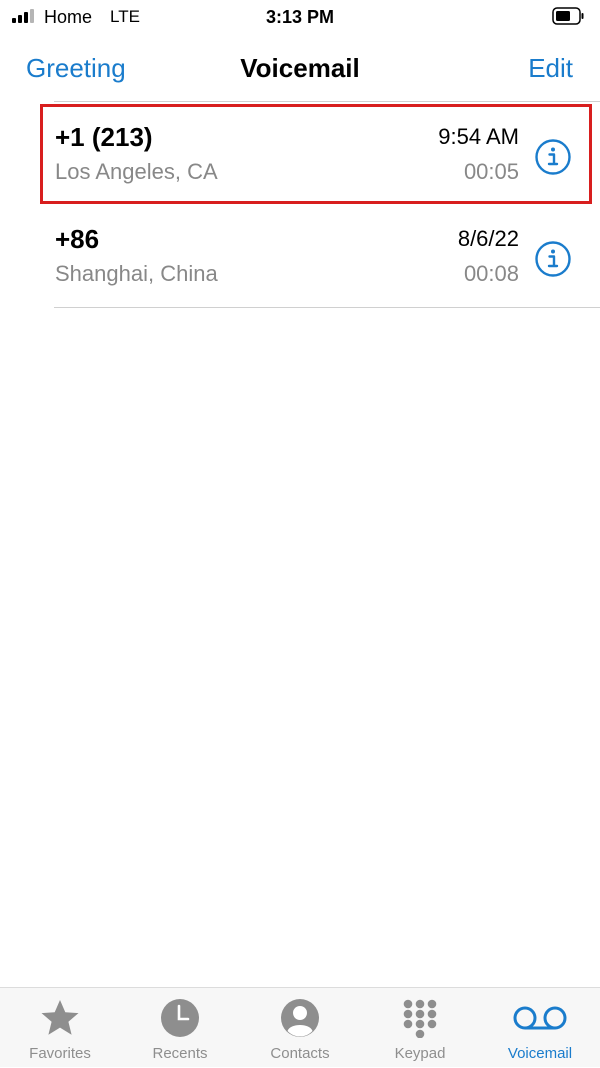 The image size is (600, 1068). Describe the element at coordinates (104, 137) in the screenshot. I see `voicemail-caller: +1 (213)` at that location.